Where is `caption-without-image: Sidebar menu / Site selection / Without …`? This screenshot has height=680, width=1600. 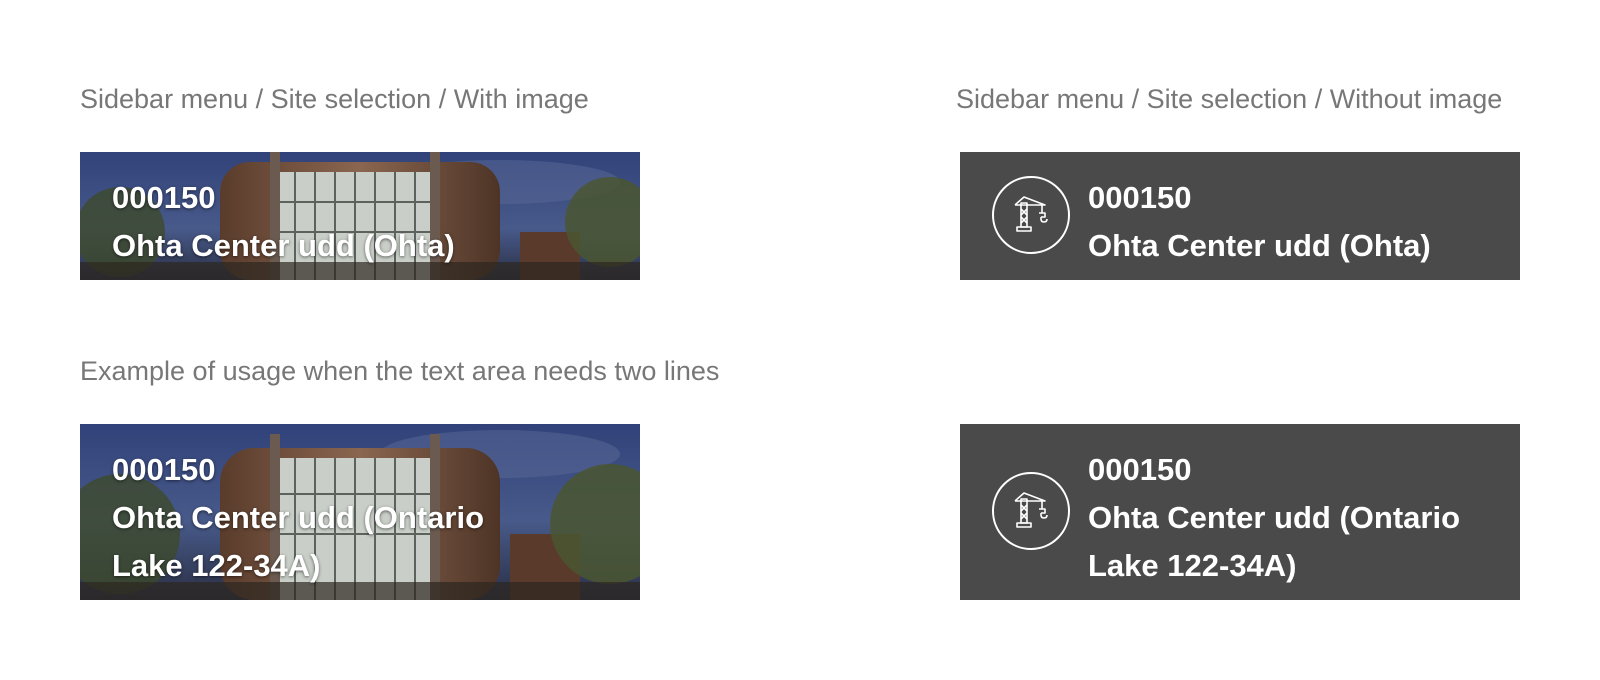 caption-without-image: Sidebar menu / Site selection / Without … is located at coordinates (1229, 99).